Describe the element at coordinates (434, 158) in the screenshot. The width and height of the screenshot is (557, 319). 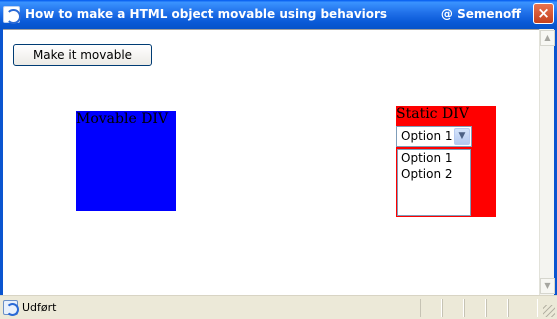
I see `listbox-option: Option 1` at that location.